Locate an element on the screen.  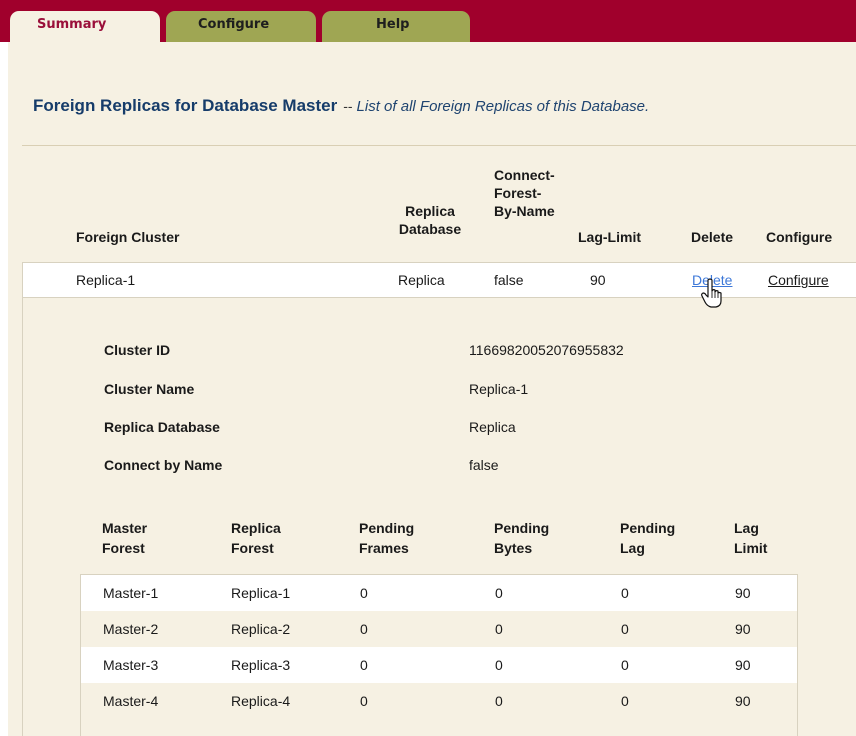
configure-link: Configure is located at coordinates (798, 280).